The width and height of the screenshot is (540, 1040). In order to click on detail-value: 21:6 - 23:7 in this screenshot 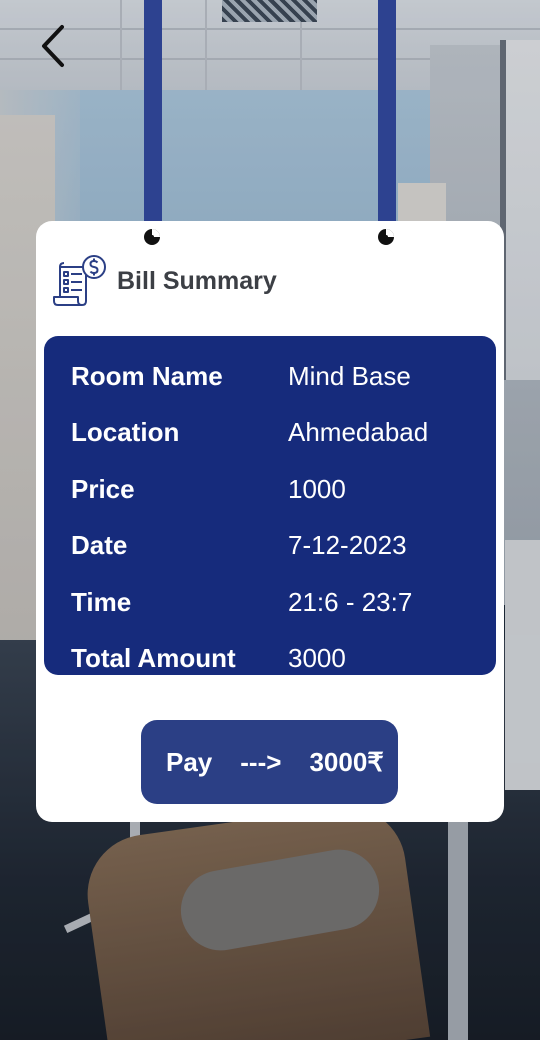, I will do `click(350, 601)`.